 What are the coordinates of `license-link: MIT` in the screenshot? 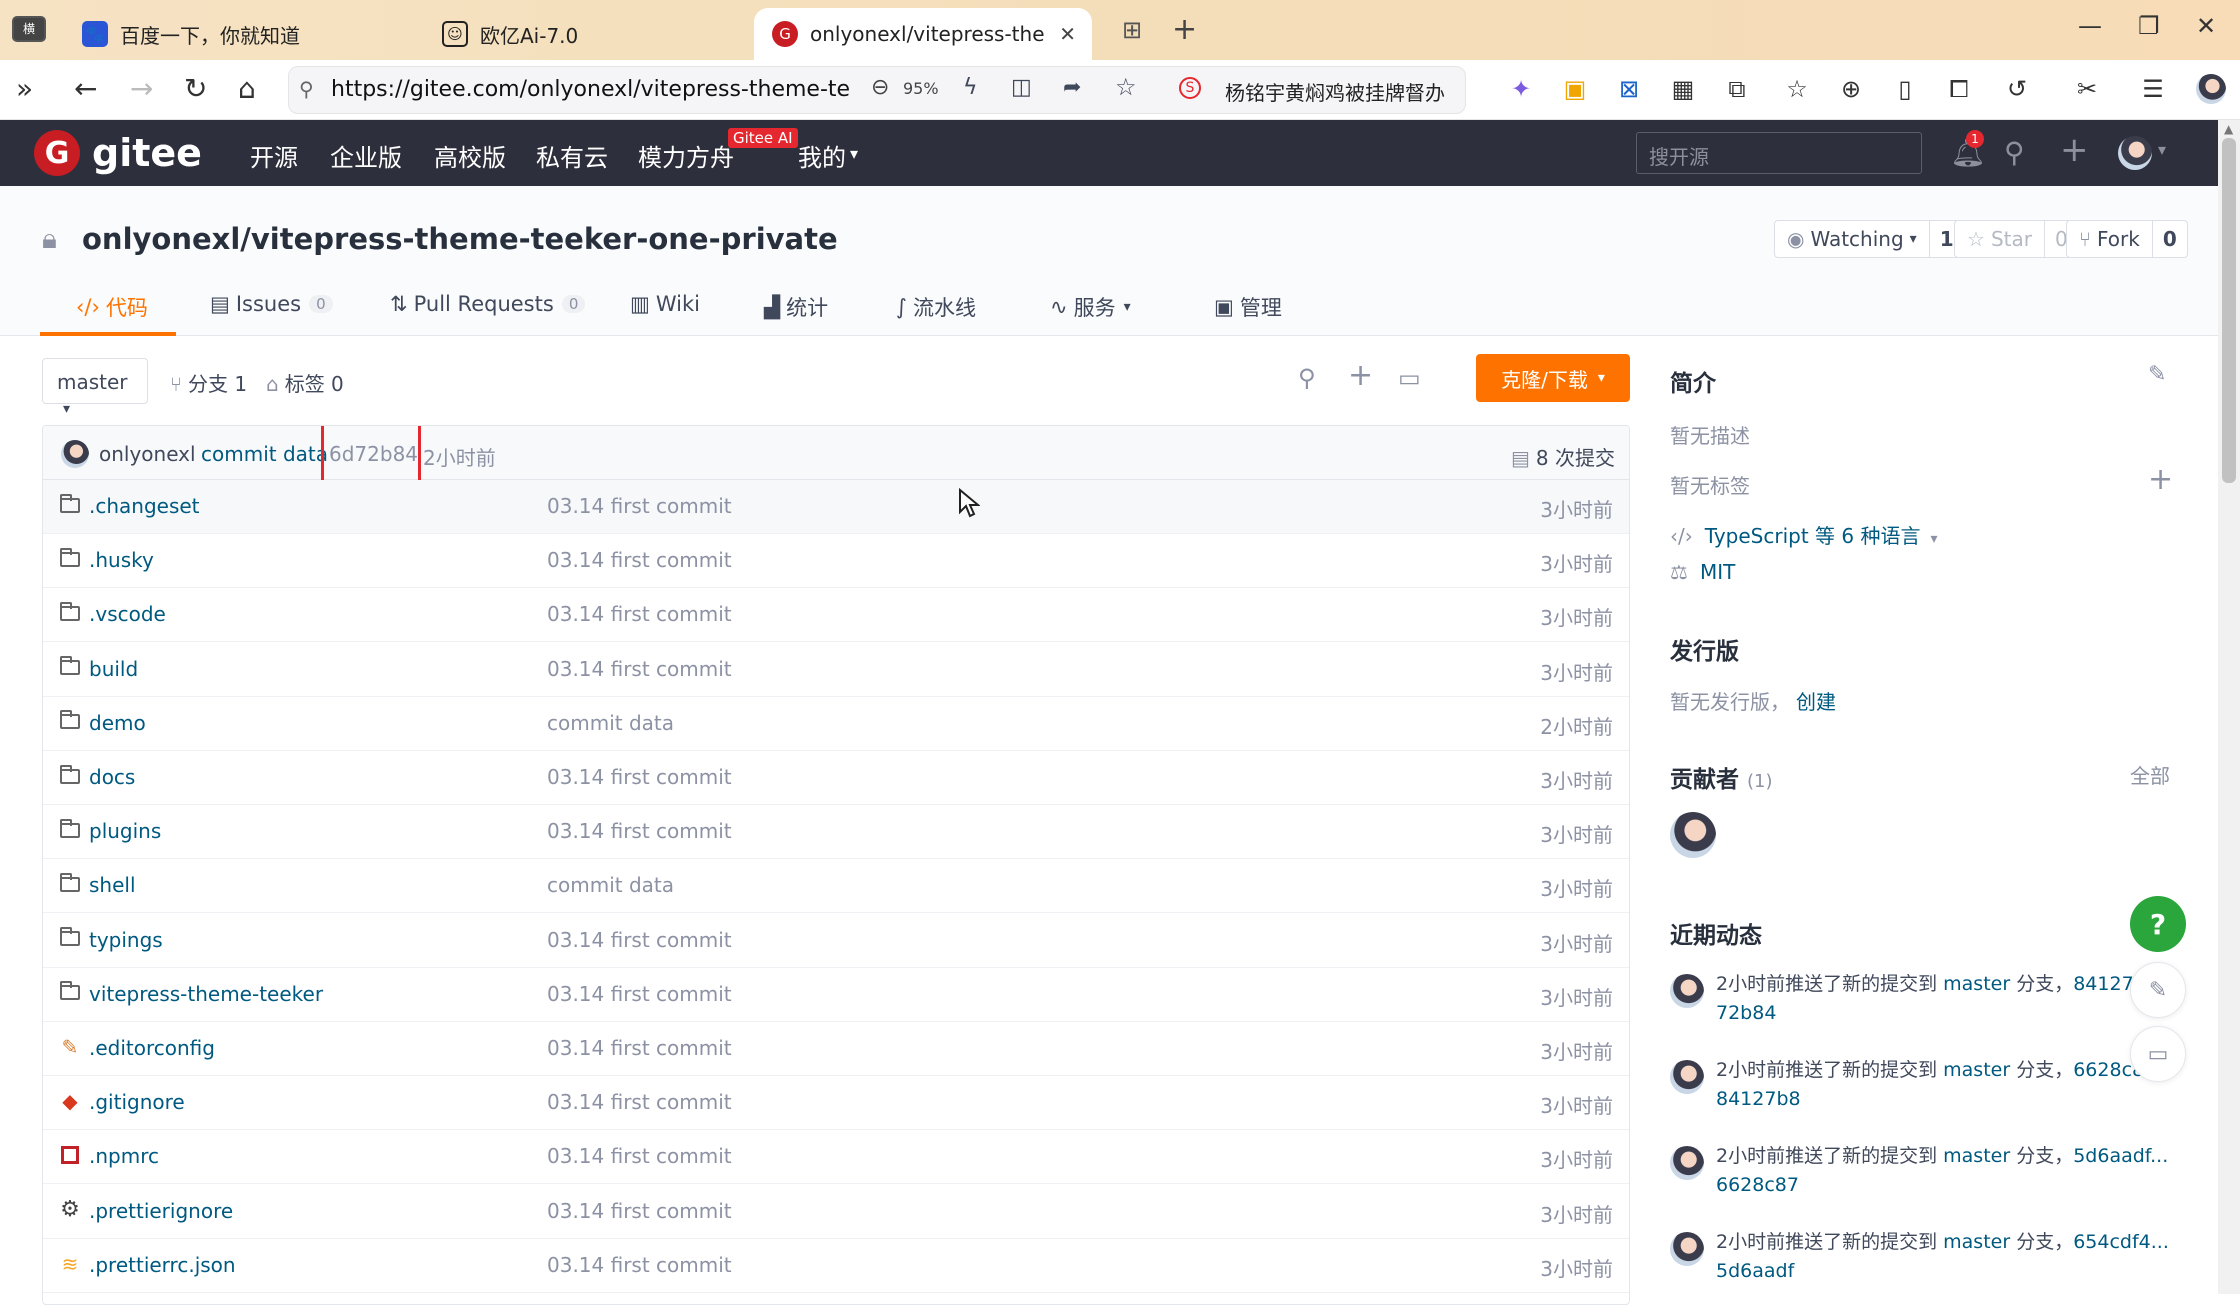 It's located at (1717, 572).